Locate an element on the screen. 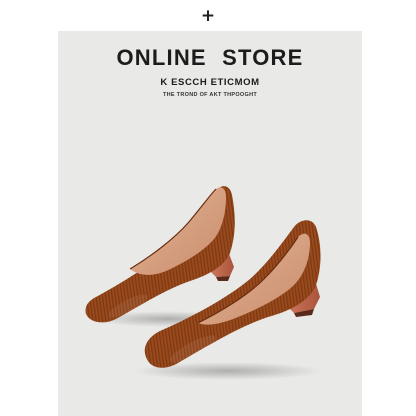 The width and height of the screenshot is (416, 416). expand-plus-icon: + is located at coordinates (208, 16).